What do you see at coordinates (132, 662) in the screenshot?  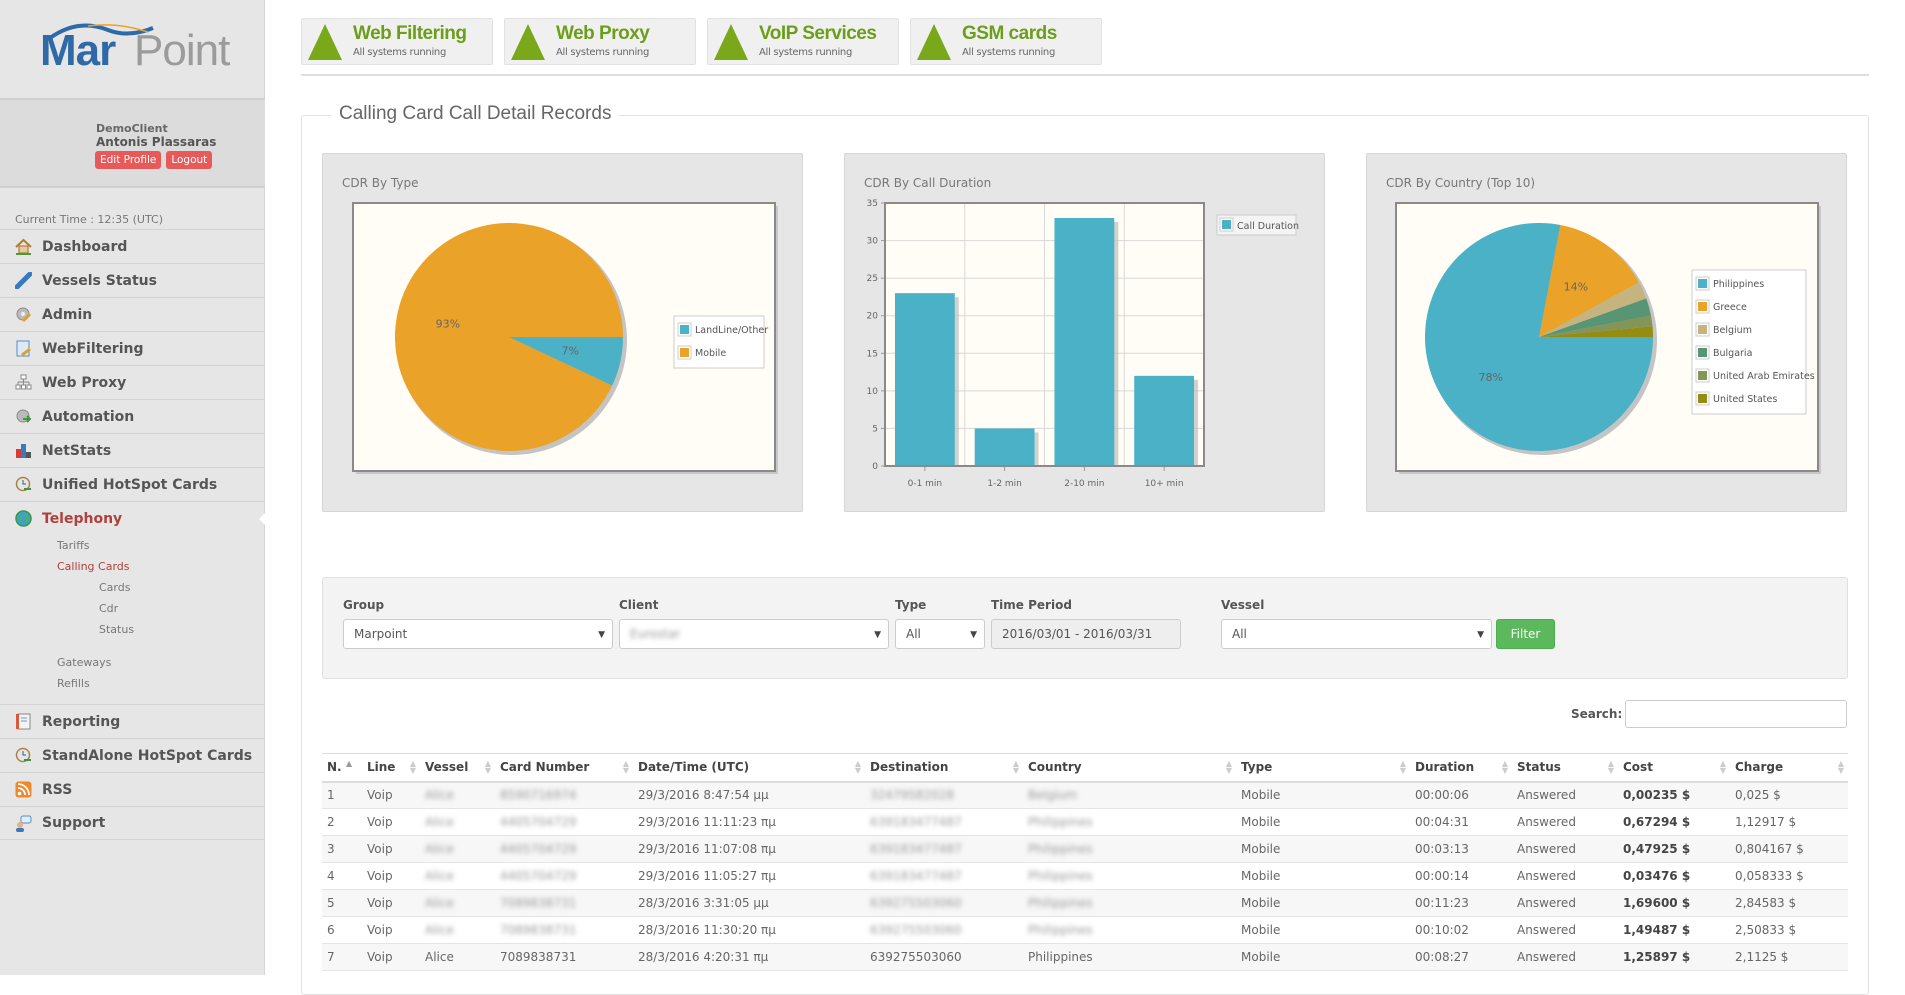 I see `submenu-item-gateways: Gateways` at bounding box center [132, 662].